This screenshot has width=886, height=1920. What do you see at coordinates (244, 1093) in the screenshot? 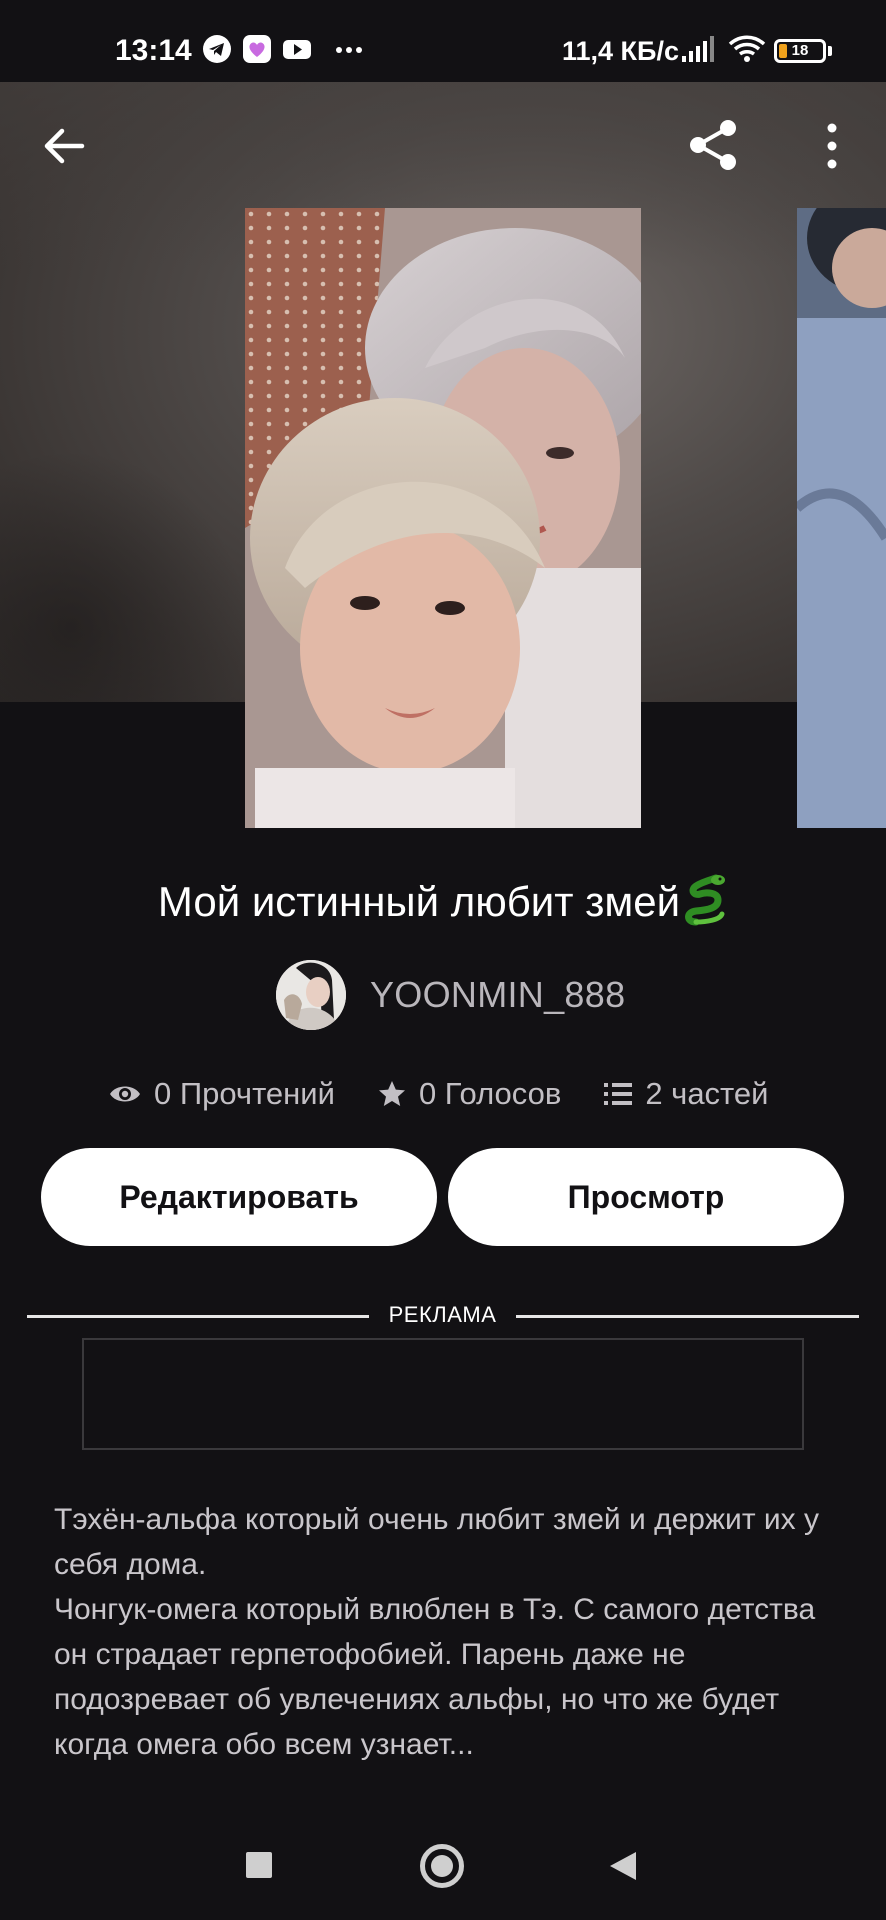
I see `reads-count: 0 Прочтений` at bounding box center [244, 1093].